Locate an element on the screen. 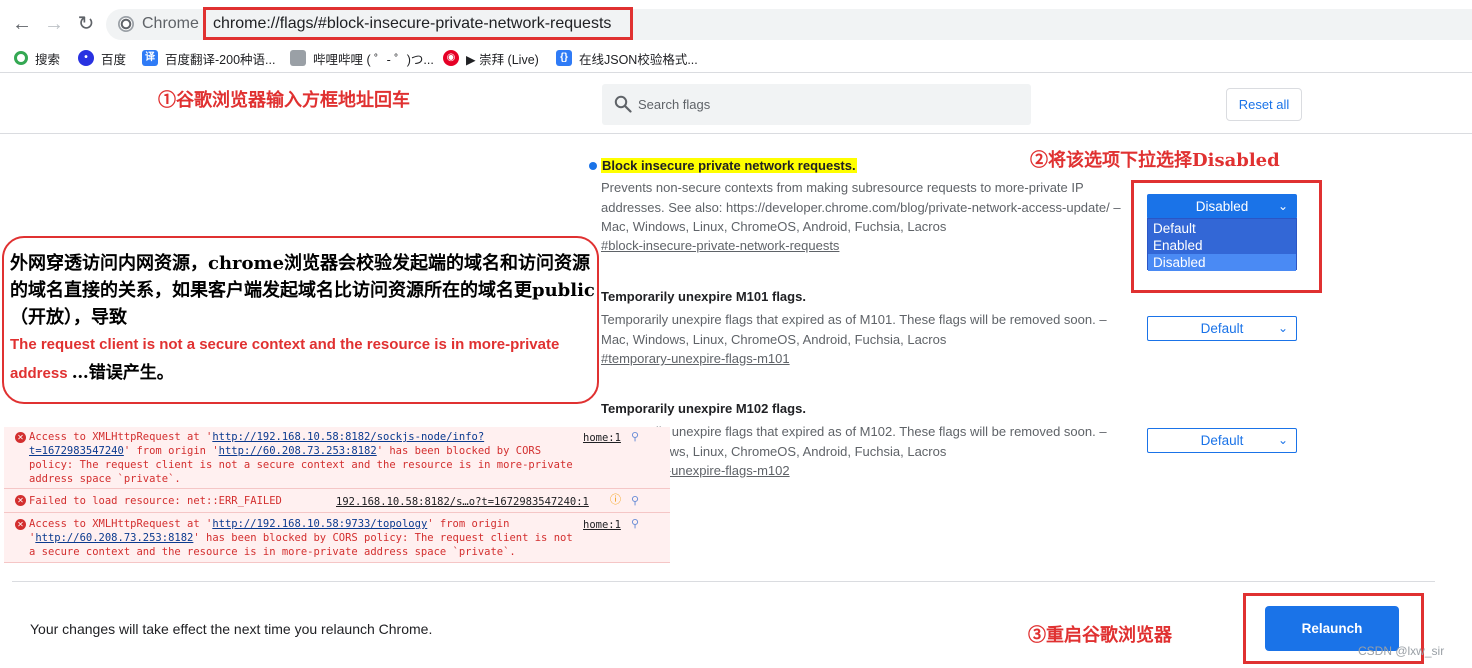  console-source-link: 192.168.10.58:8182/s…o?t=1672983547240:1 is located at coordinates (462, 502).